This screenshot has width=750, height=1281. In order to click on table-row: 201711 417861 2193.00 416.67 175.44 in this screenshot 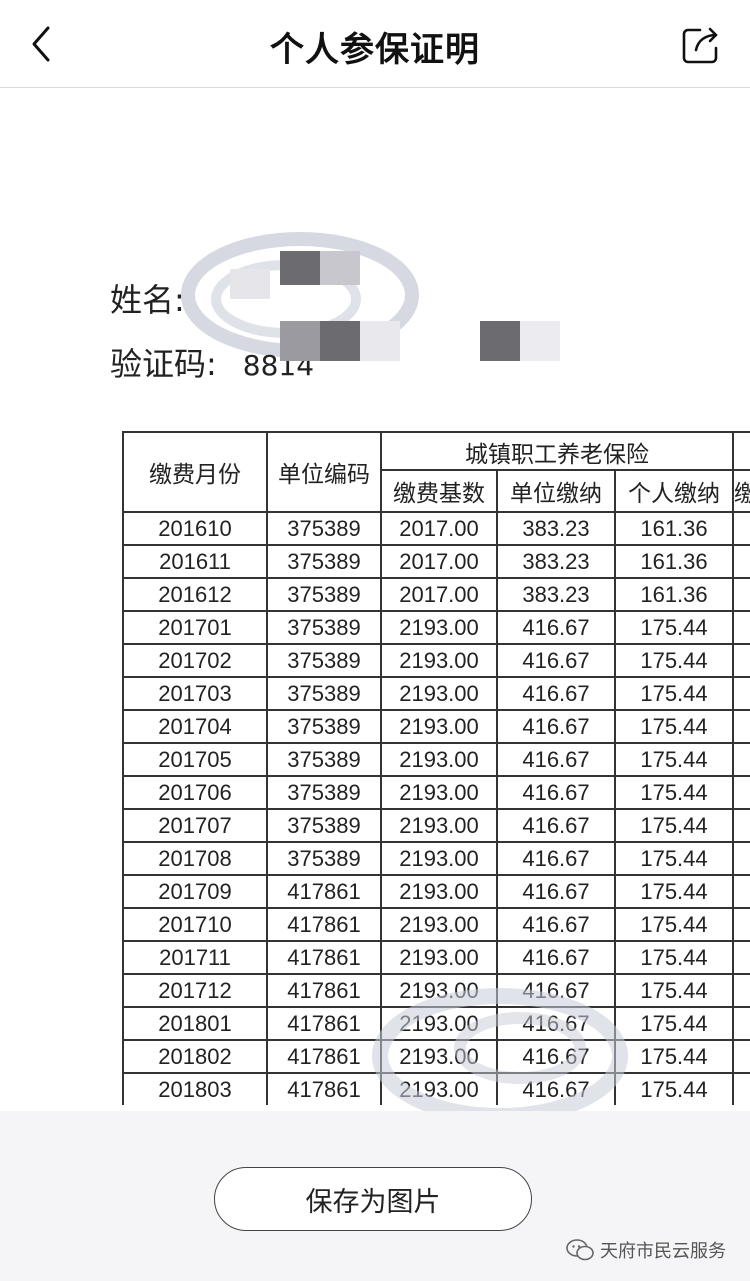, I will do `click(437, 956)`.